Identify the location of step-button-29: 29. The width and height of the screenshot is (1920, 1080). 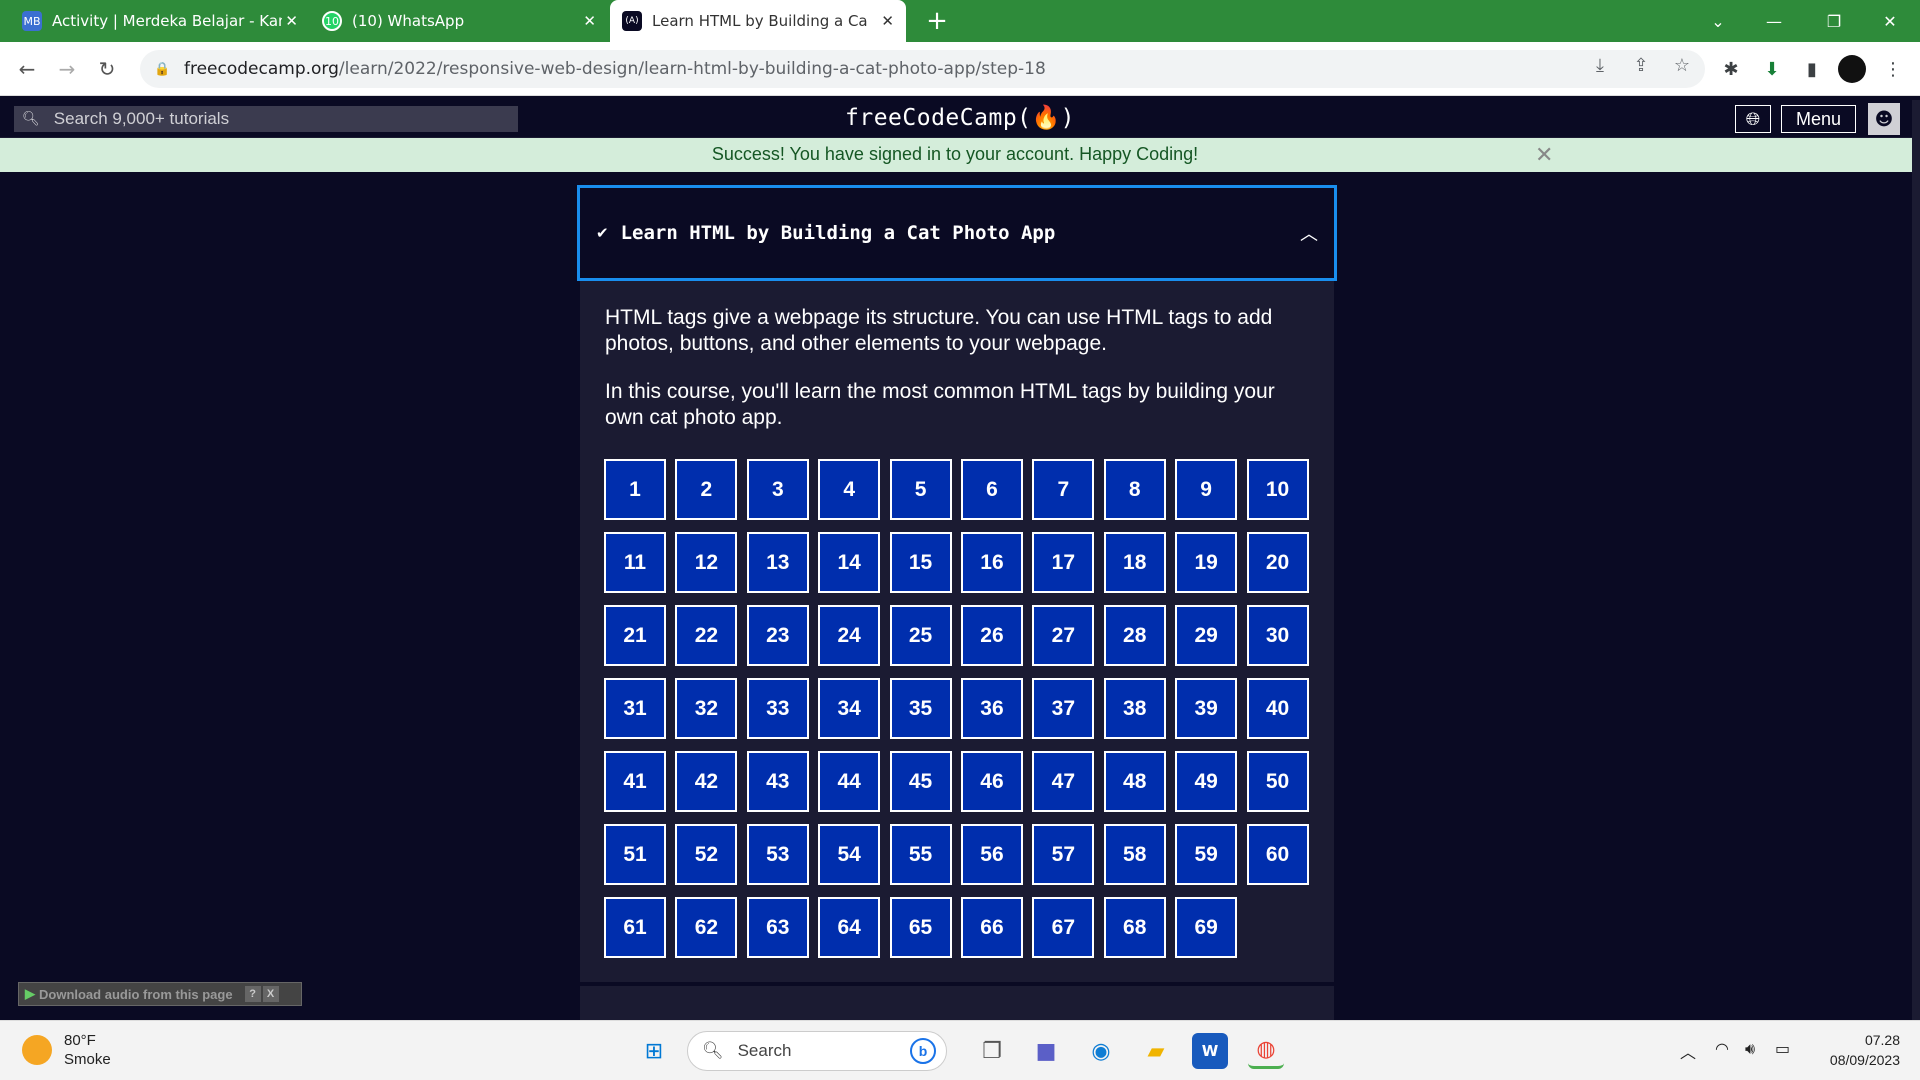
(1206, 635).